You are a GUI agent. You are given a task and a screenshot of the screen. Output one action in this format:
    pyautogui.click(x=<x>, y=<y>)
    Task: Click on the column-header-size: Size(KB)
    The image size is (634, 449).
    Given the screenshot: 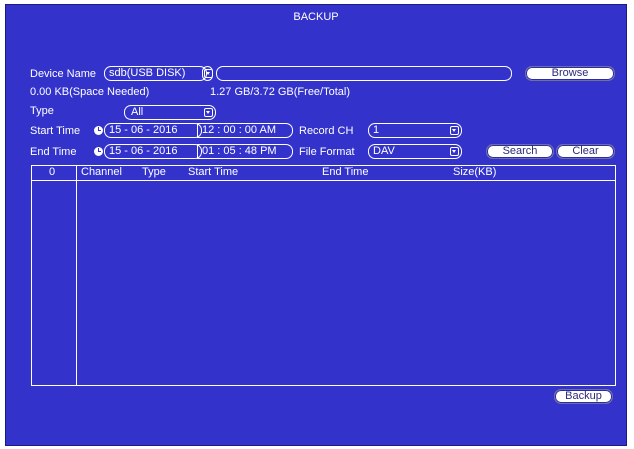 What is the action you would take?
    pyautogui.click(x=474, y=172)
    